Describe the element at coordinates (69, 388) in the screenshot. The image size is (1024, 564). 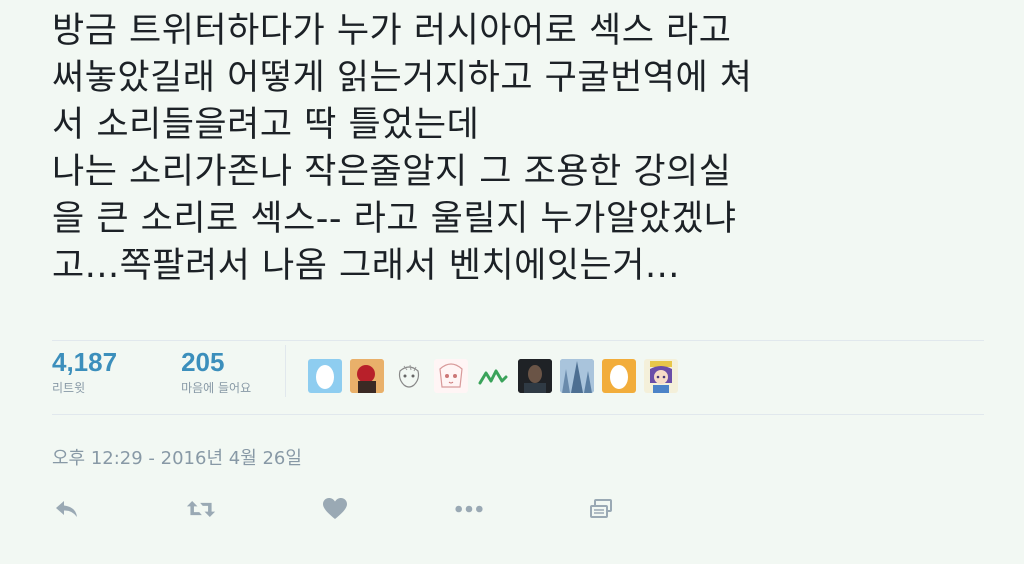
I see `retweet-label: 리트윗` at that location.